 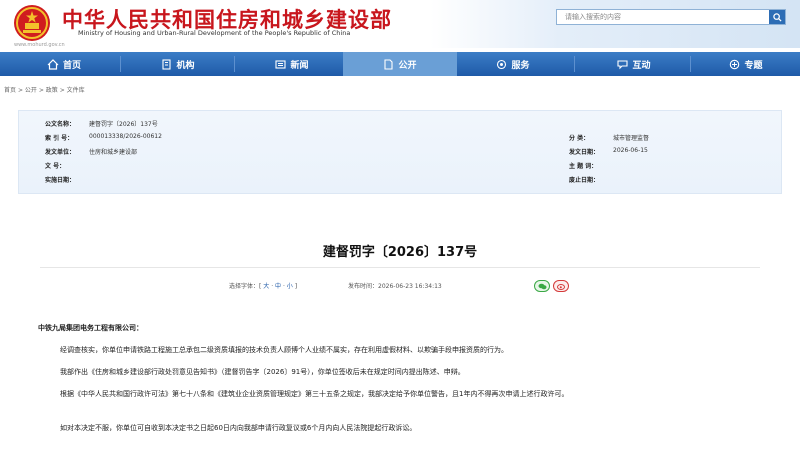 What do you see at coordinates (32, 23) in the screenshot?
I see `national-emblem-icon` at bounding box center [32, 23].